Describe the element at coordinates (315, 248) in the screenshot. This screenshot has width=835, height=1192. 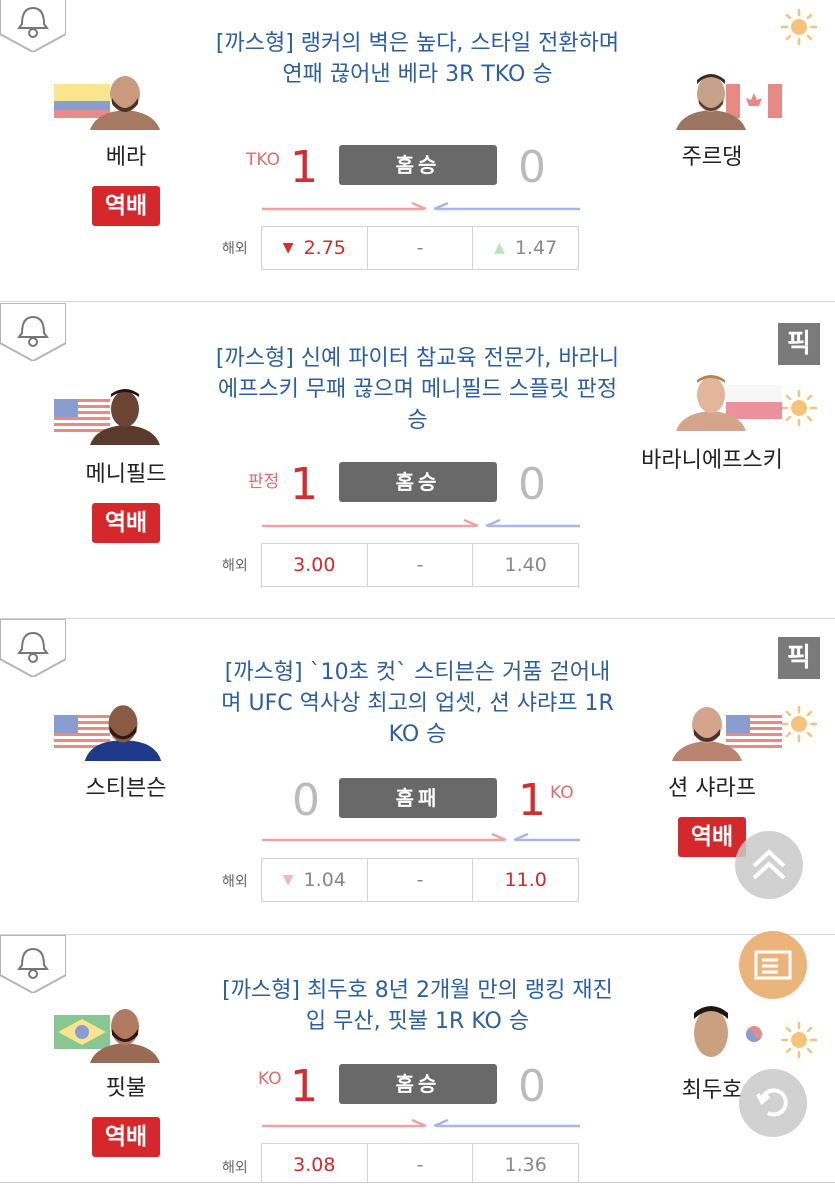
I see `home-odds: ▼ 2.75` at that location.